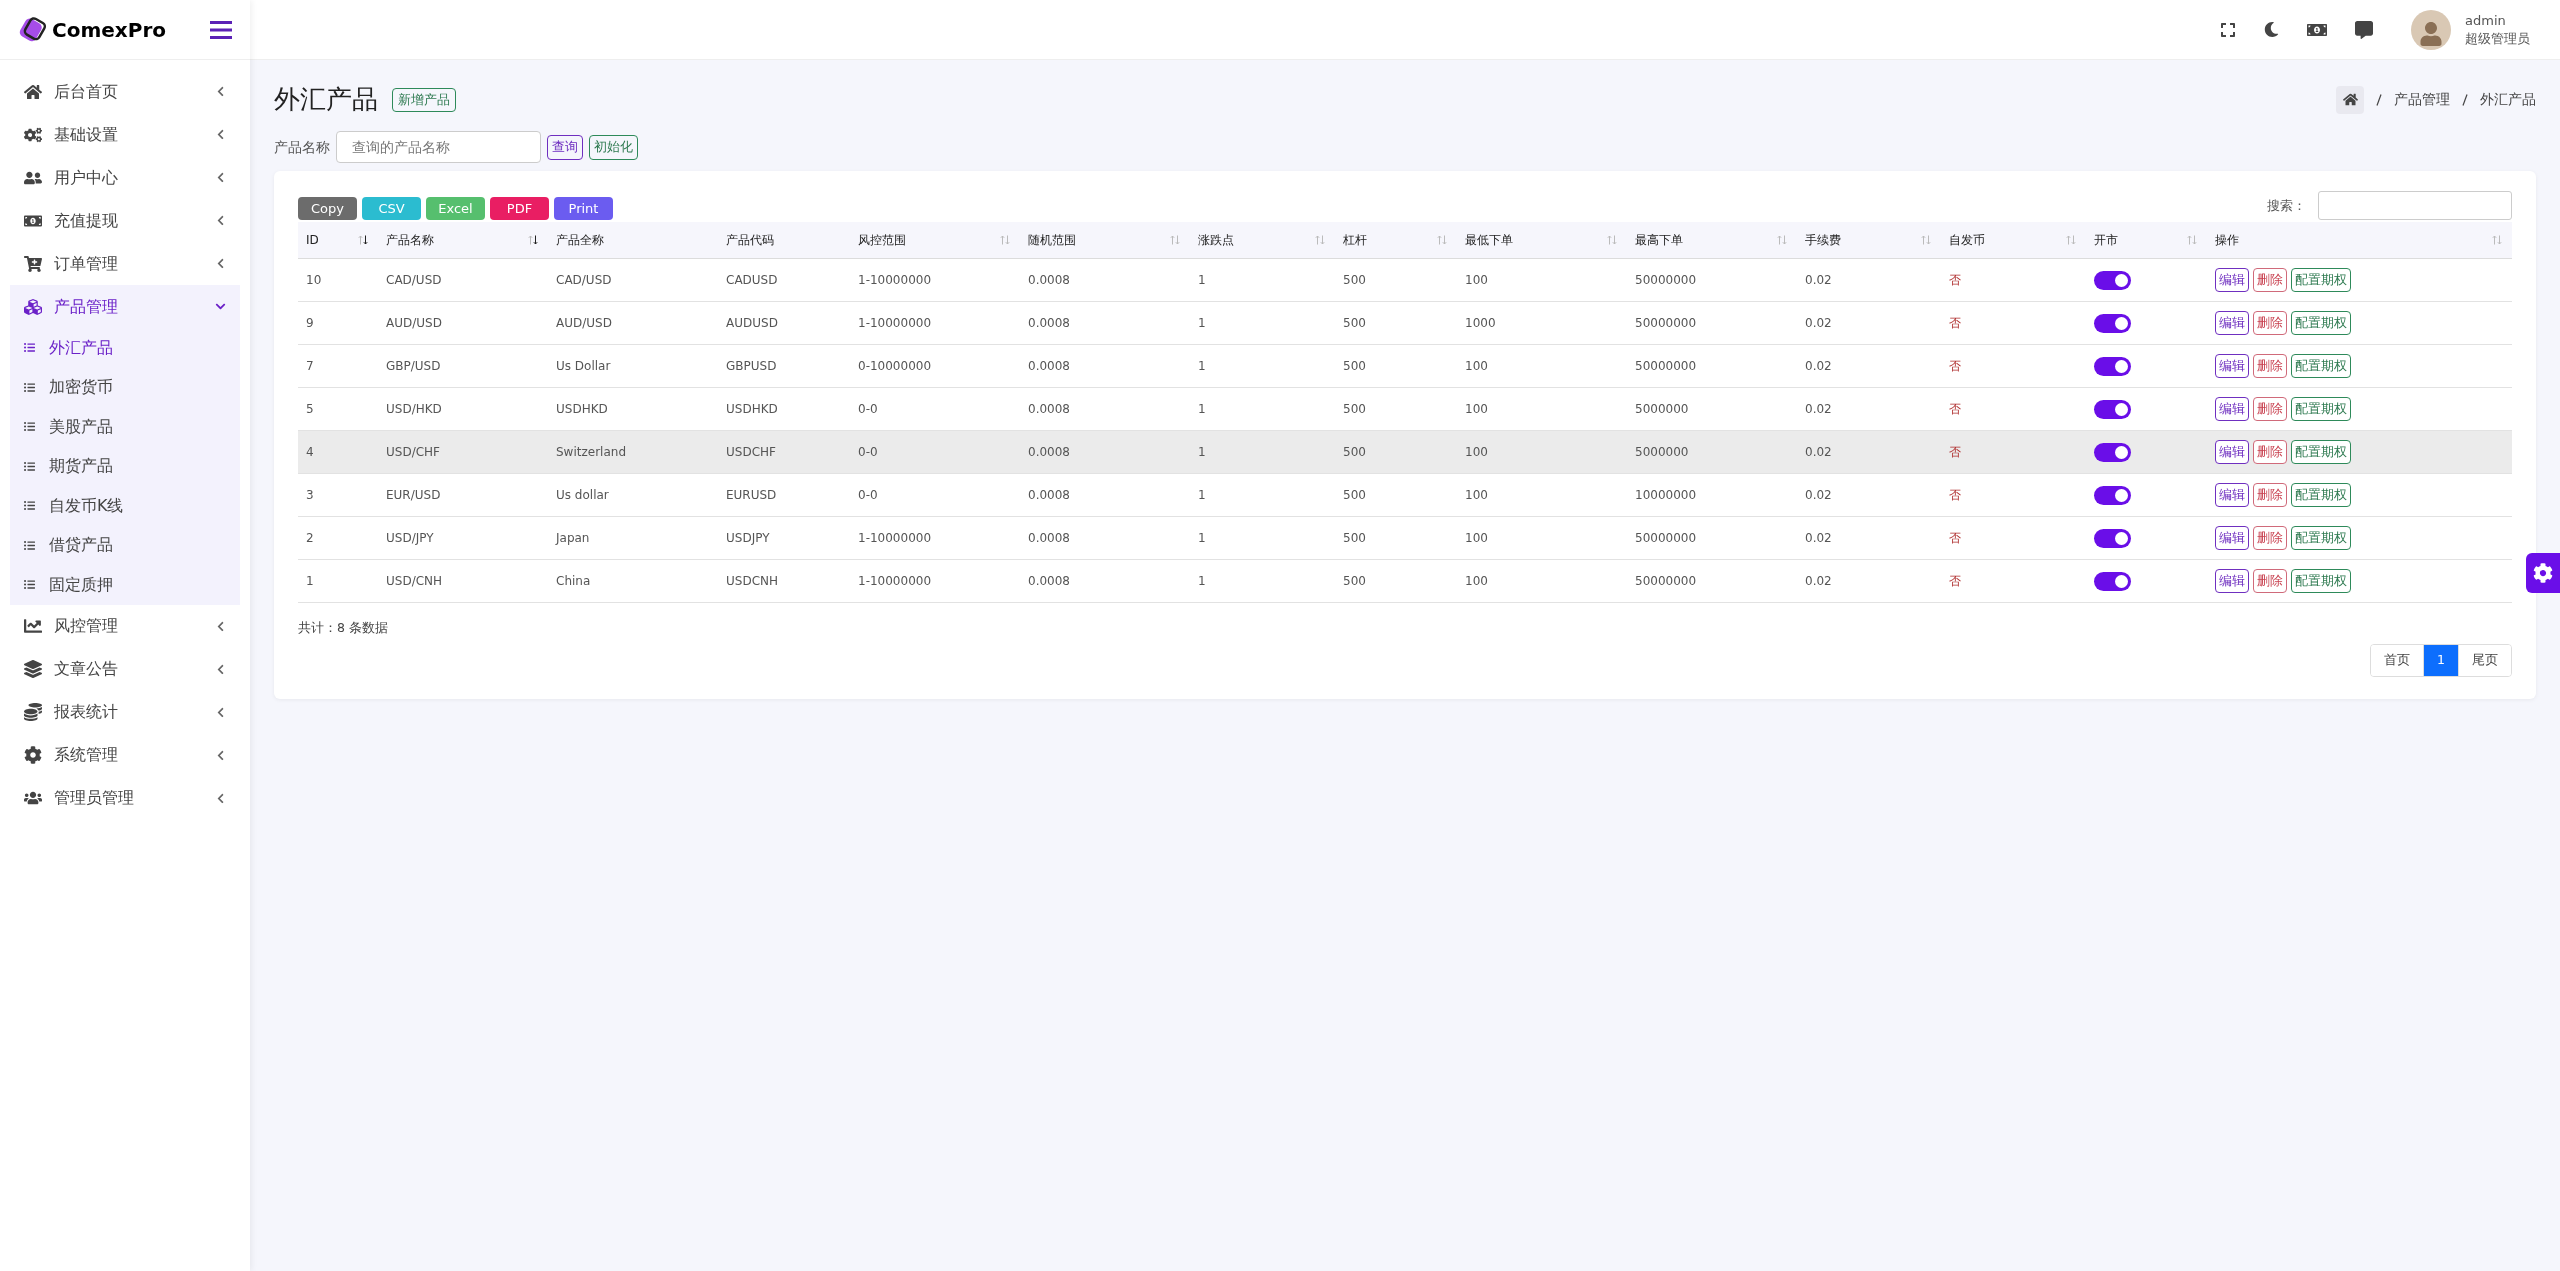 Image resolution: width=2560 pixels, height=1271 pixels. I want to click on column-header: 开市, so click(2106, 240).